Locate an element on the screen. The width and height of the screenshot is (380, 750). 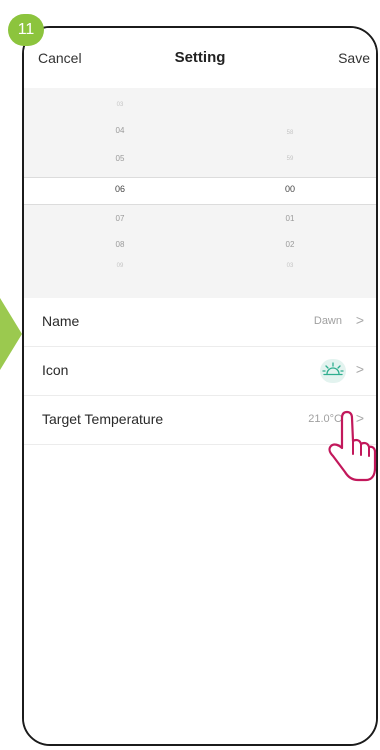
icon-label: Icon is located at coordinates (55, 370).